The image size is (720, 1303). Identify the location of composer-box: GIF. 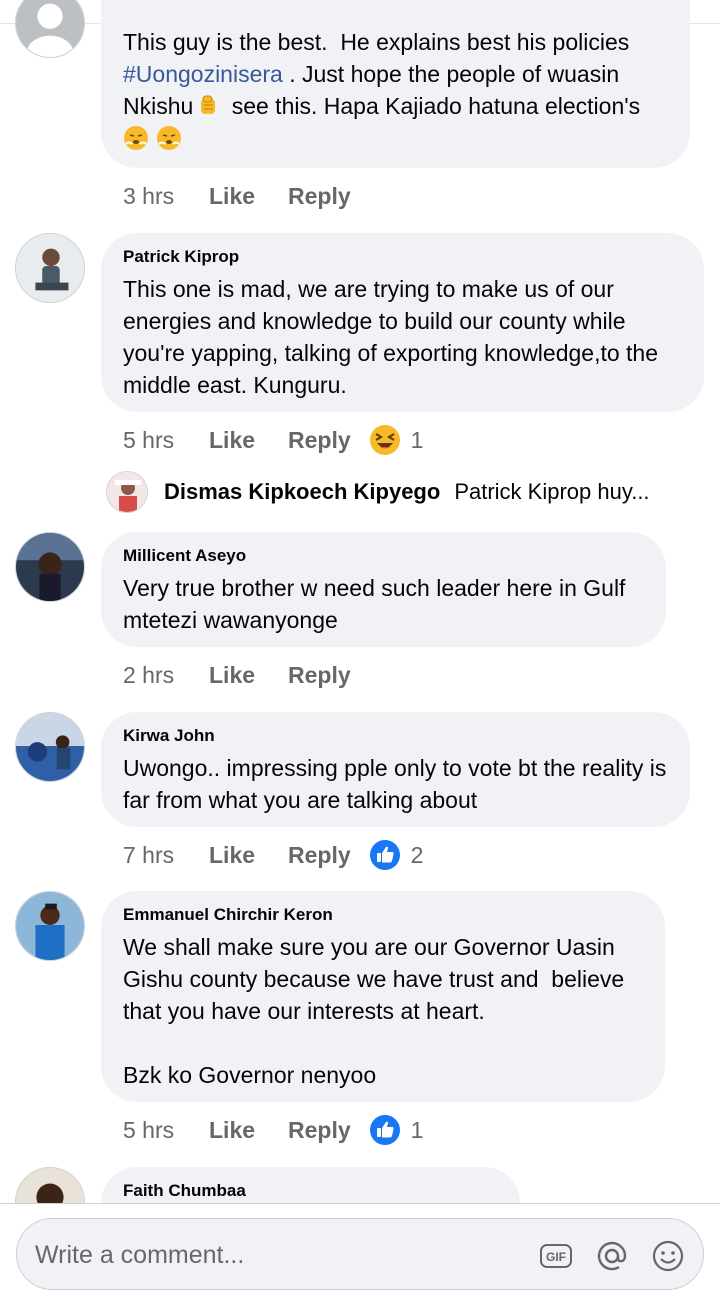
(360, 1254).